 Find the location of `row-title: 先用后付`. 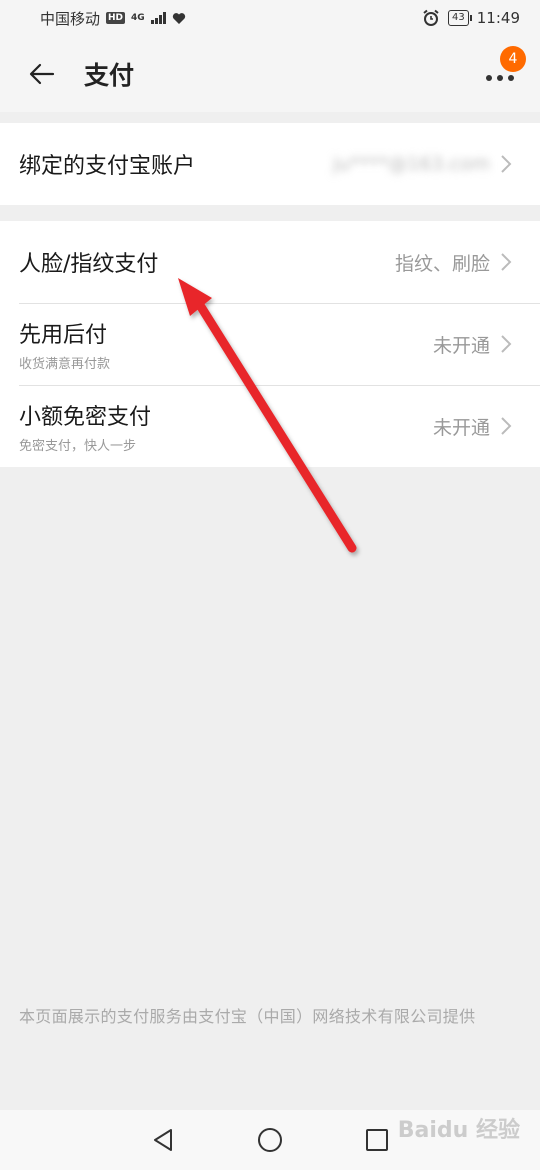

row-title: 先用后付 is located at coordinates (63, 335).